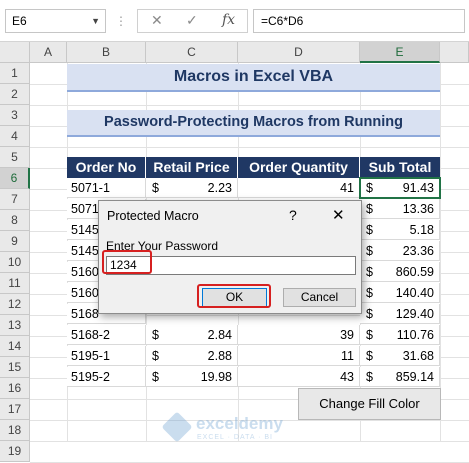  What do you see at coordinates (418, 356) in the screenshot?
I see `subtotal-value: 31.68` at bounding box center [418, 356].